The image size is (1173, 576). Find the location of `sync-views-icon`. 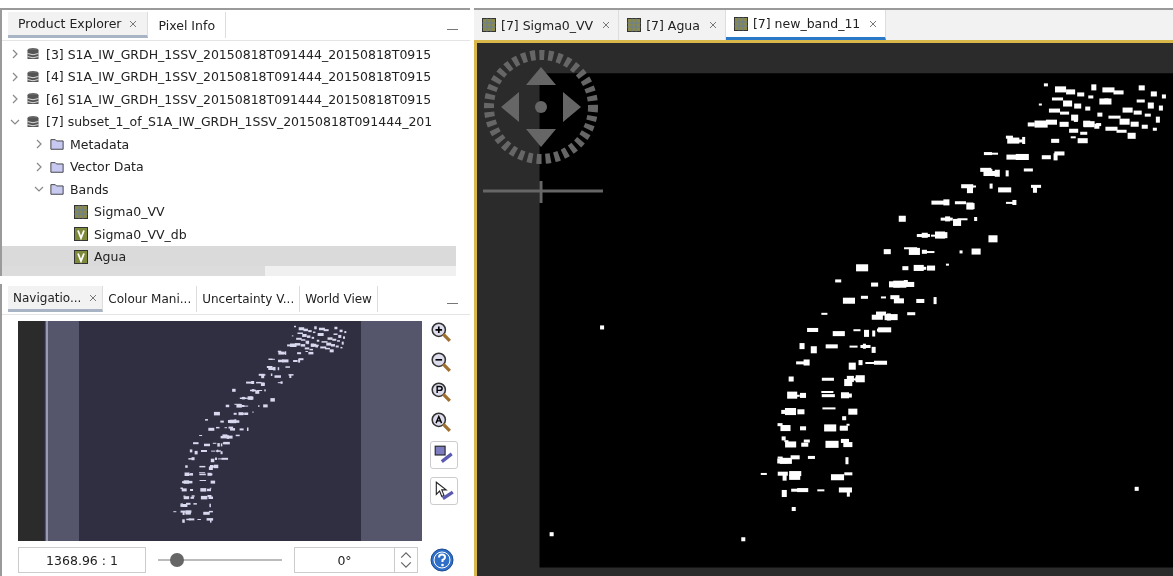

sync-views-icon is located at coordinates (444, 455).